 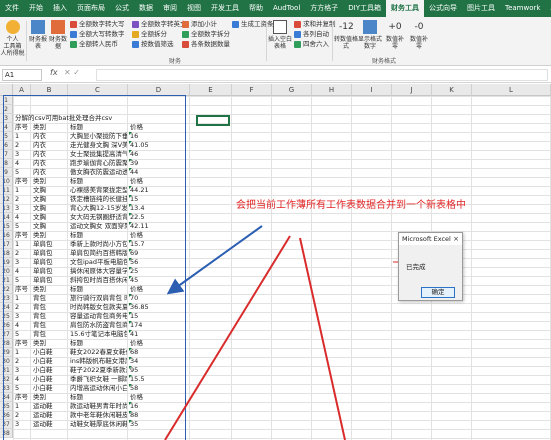 I want to click on tab-14: 公式向导, so click(x=443, y=8).